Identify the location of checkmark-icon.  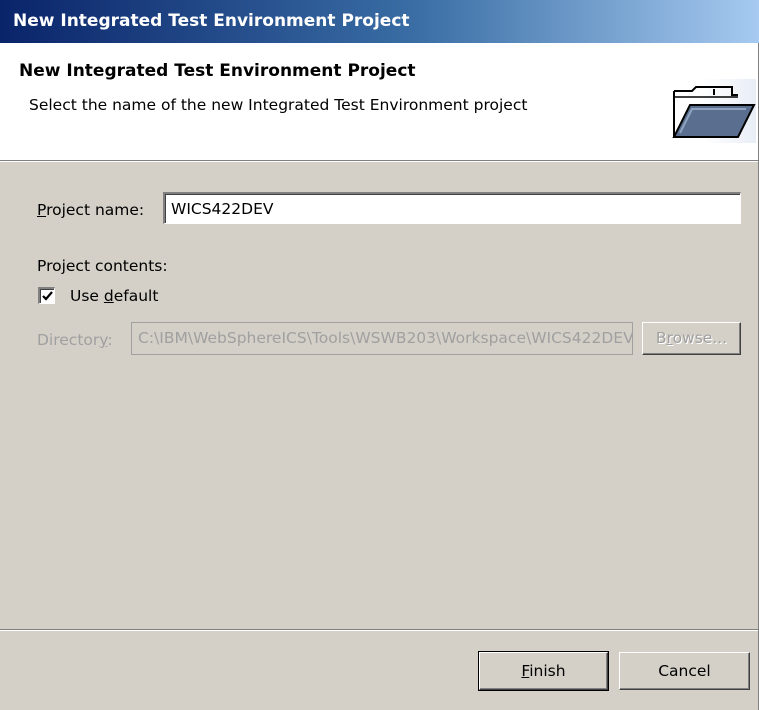
(47, 296).